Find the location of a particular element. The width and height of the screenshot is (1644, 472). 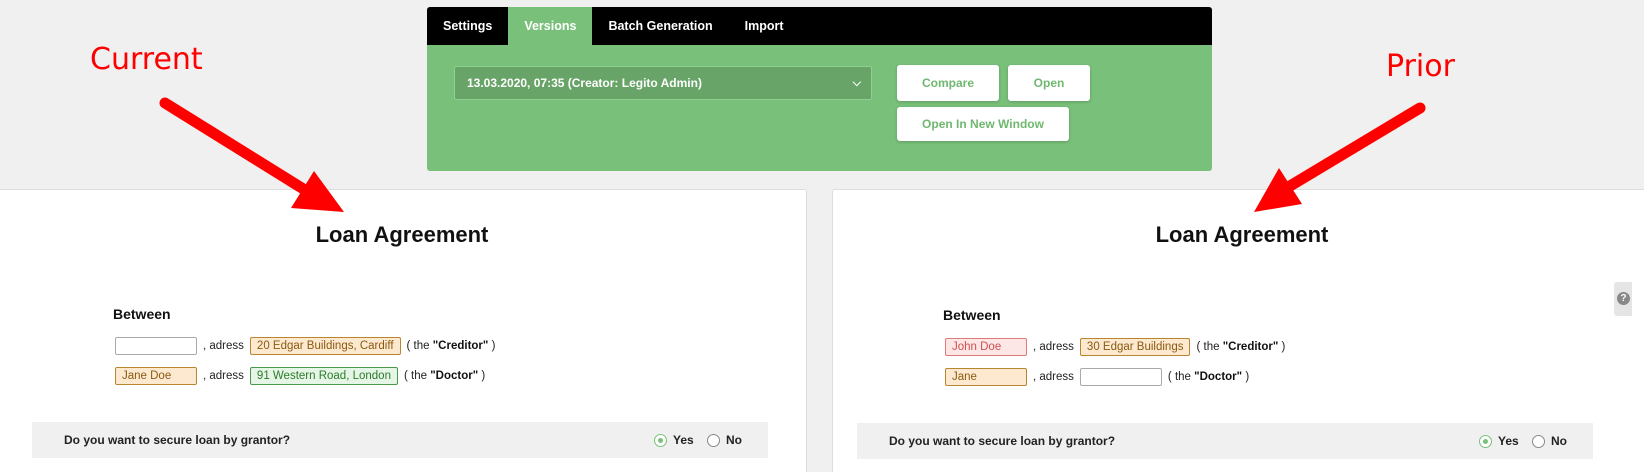

party-address-field: 20 Edgar Buildings, Cardiff is located at coordinates (325, 346).